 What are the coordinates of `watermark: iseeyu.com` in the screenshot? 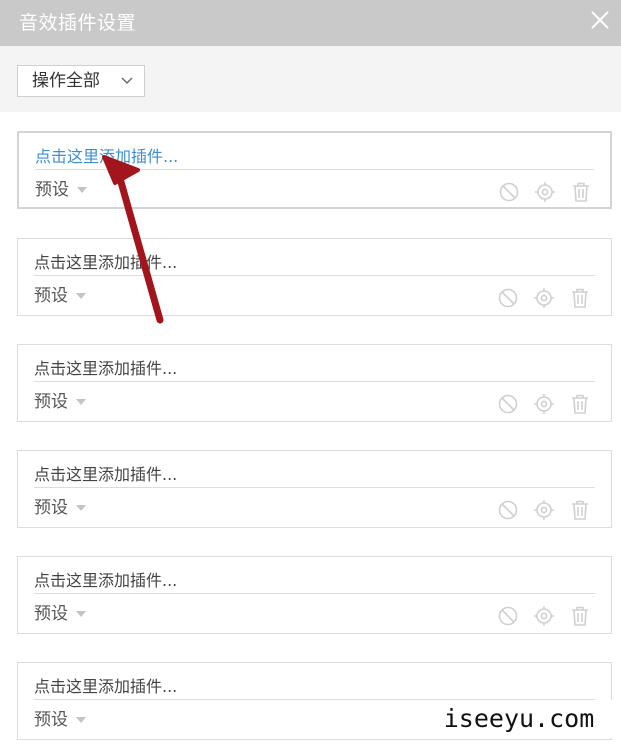 It's located at (519, 719).